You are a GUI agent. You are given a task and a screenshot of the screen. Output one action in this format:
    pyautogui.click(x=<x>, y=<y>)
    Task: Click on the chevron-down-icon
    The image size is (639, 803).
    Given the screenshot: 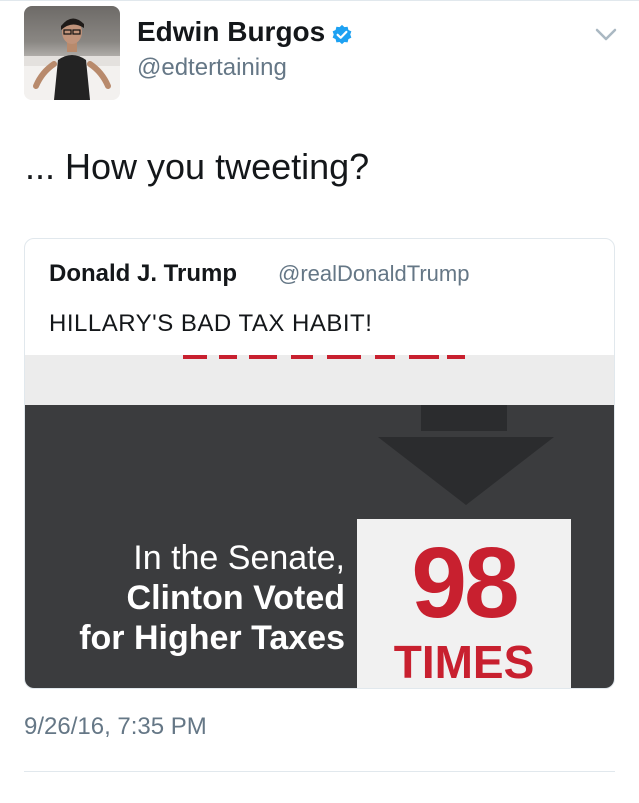 What is the action you would take?
    pyautogui.click(x=606, y=35)
    